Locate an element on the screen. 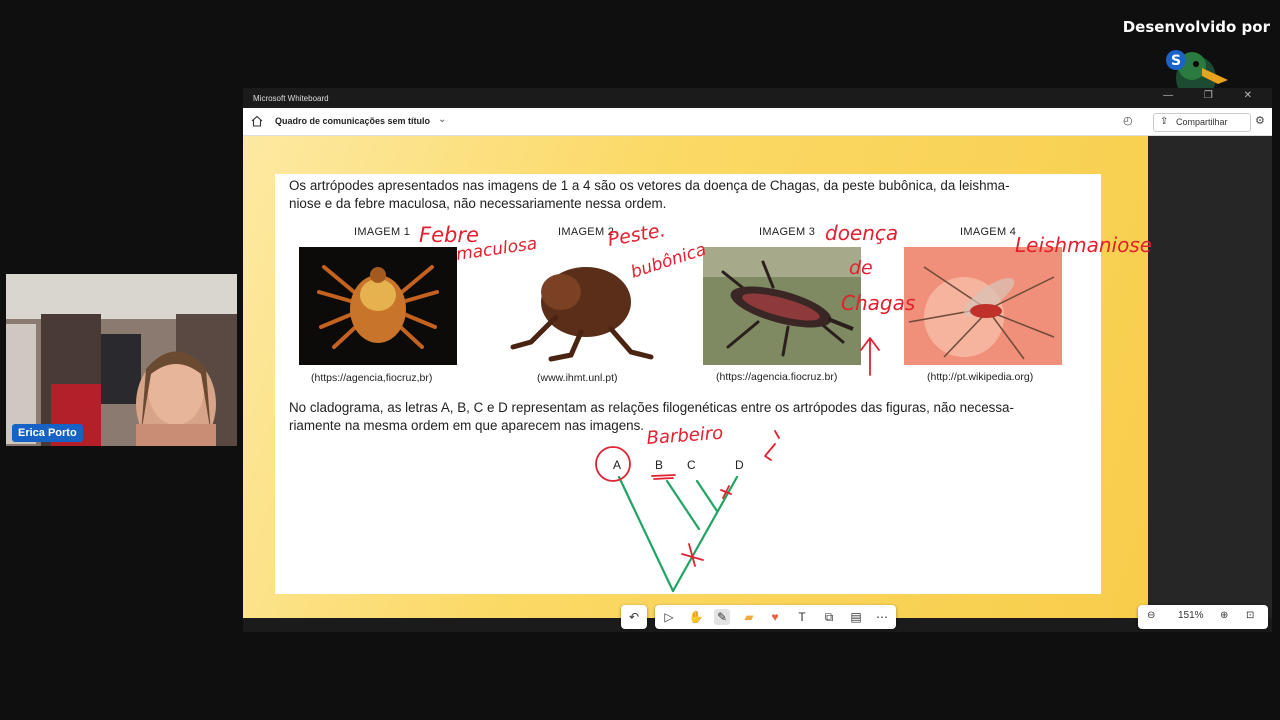 This screenshot has width=1280, height=720. ink-mark-d is located at coordinates (726, 492).